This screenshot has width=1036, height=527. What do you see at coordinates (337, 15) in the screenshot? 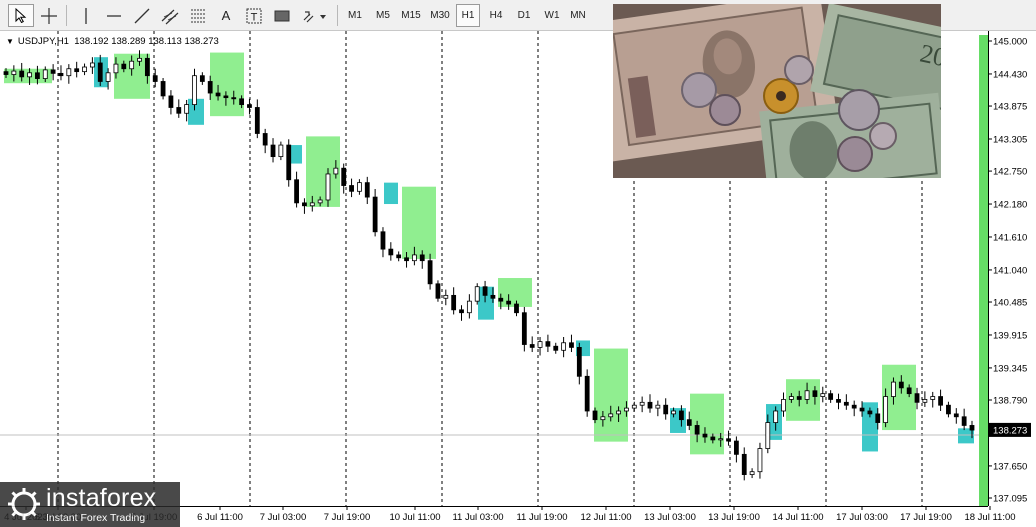
I see `toolbar-separator` at bounding box center [337, 15].